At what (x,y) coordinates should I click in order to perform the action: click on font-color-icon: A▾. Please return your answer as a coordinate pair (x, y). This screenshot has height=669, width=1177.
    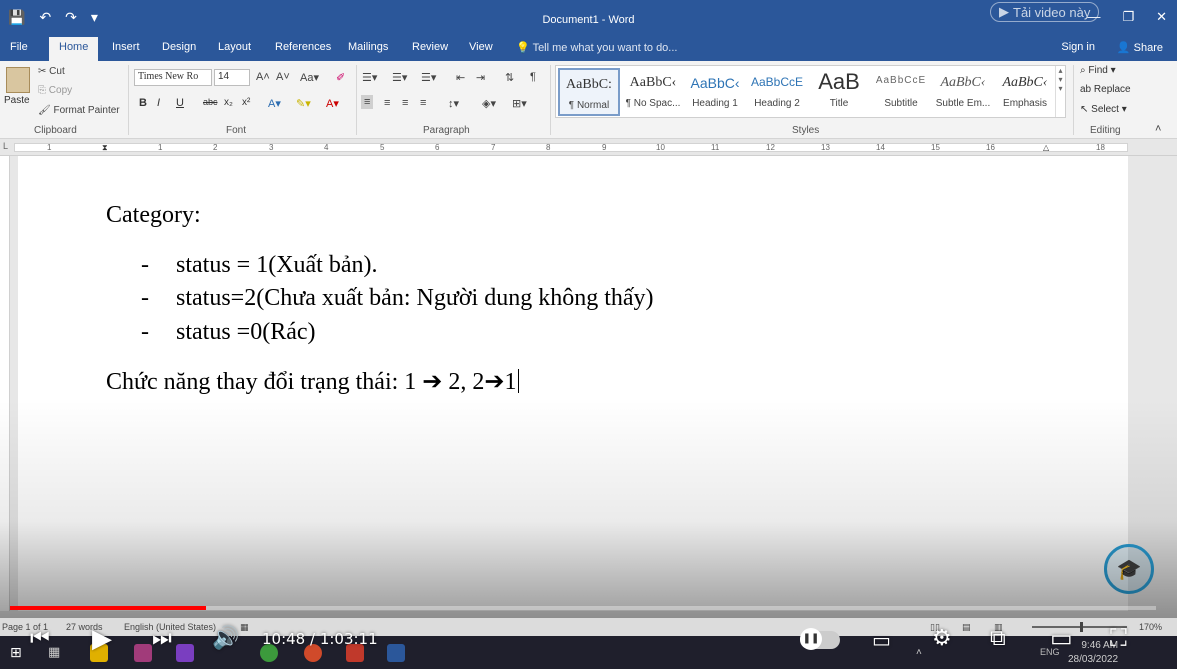
    Looking at the image, I should click on (332, 103).